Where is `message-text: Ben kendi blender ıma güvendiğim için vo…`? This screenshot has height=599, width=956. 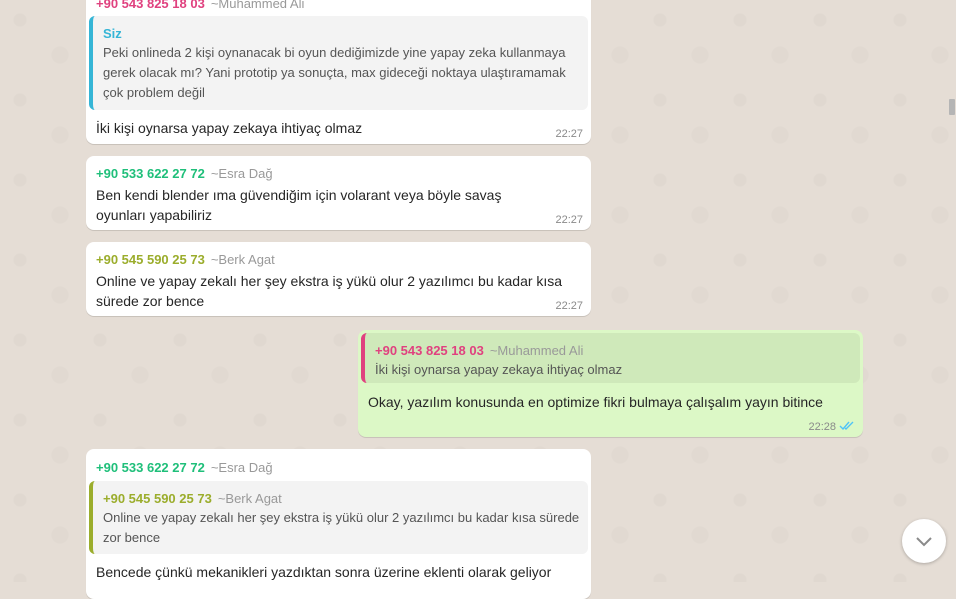 message-text: Ben kendi blender ıma güvendiğim için vo… is located at coordinates (299, 205).